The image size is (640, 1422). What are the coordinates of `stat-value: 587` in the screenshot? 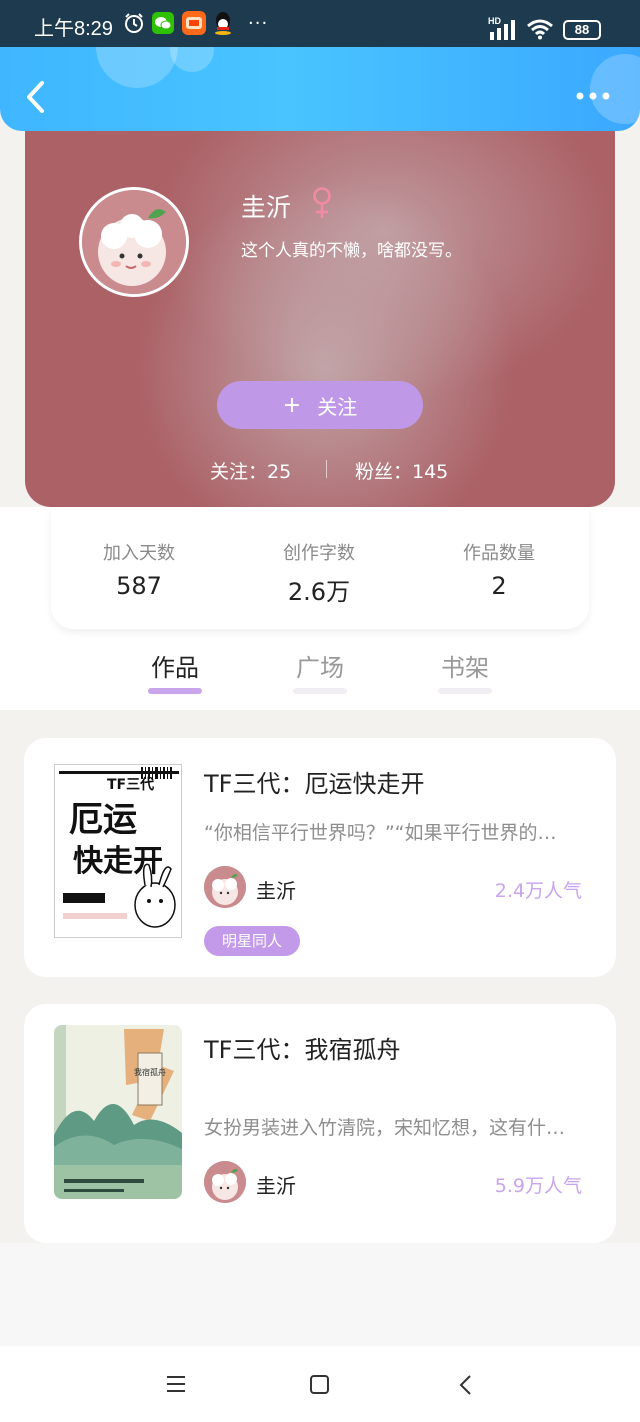 It's located at (139, 586).